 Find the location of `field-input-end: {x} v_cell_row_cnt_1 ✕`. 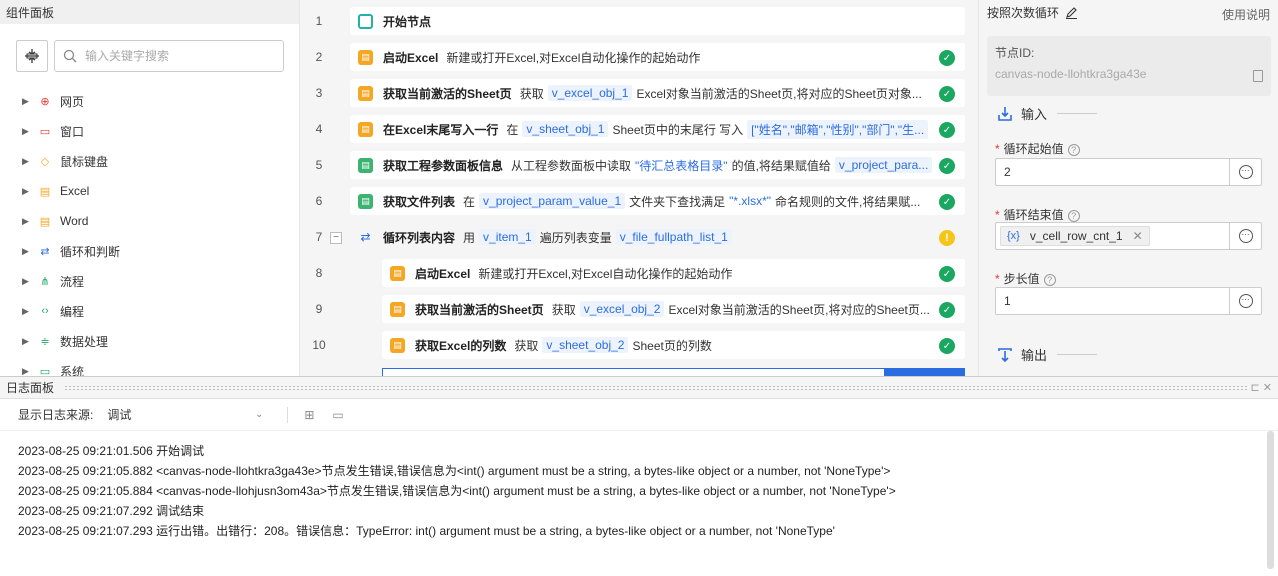

field-input-end: {x} v_cell_row_cnt_1 ✕ is located at coordinates (1112, 236).